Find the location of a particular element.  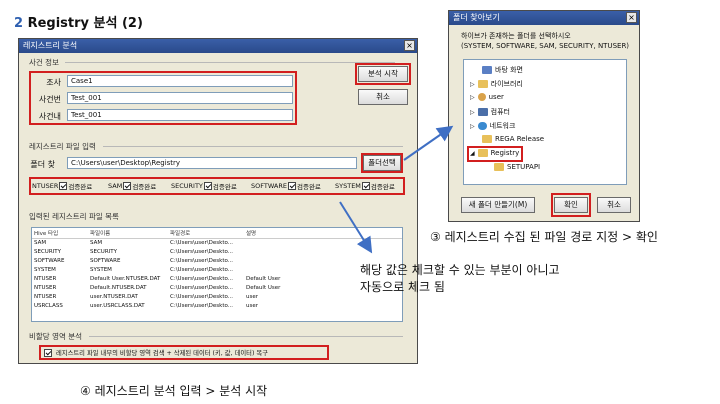

arrow-to-note is located at coordinates (356, 227).